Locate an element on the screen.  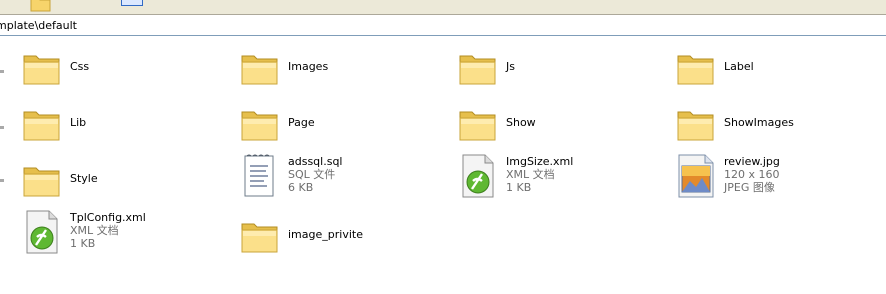
address-bar: mplate\default is located at coordinates (443, 25).